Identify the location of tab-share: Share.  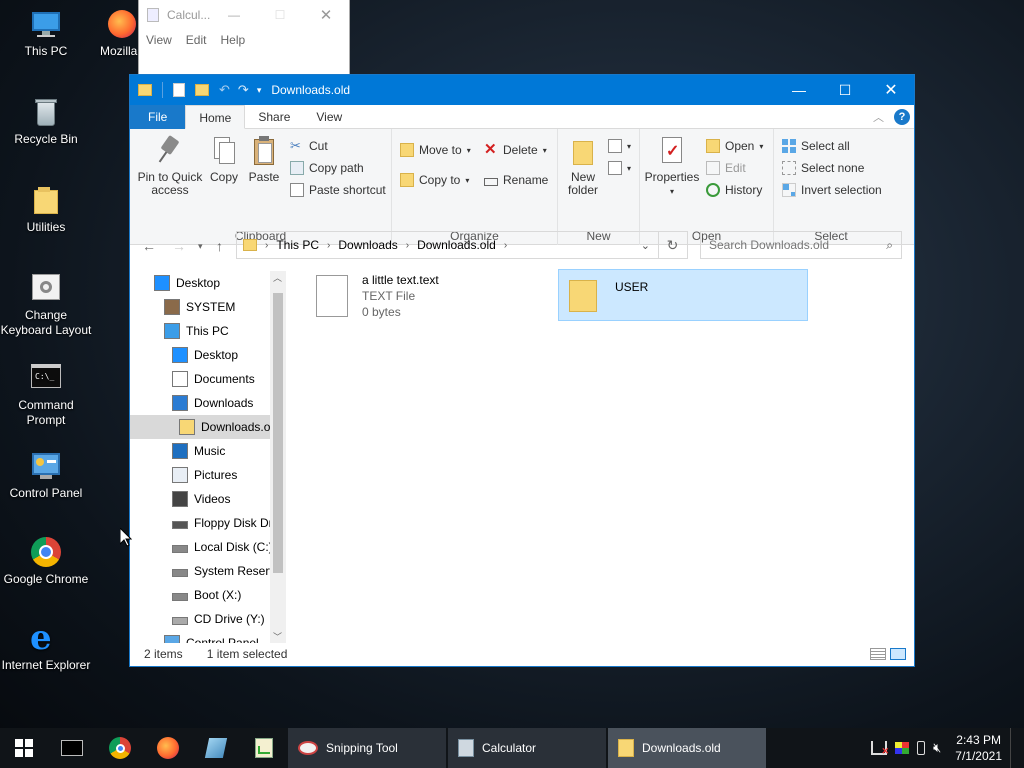
(274, 117).